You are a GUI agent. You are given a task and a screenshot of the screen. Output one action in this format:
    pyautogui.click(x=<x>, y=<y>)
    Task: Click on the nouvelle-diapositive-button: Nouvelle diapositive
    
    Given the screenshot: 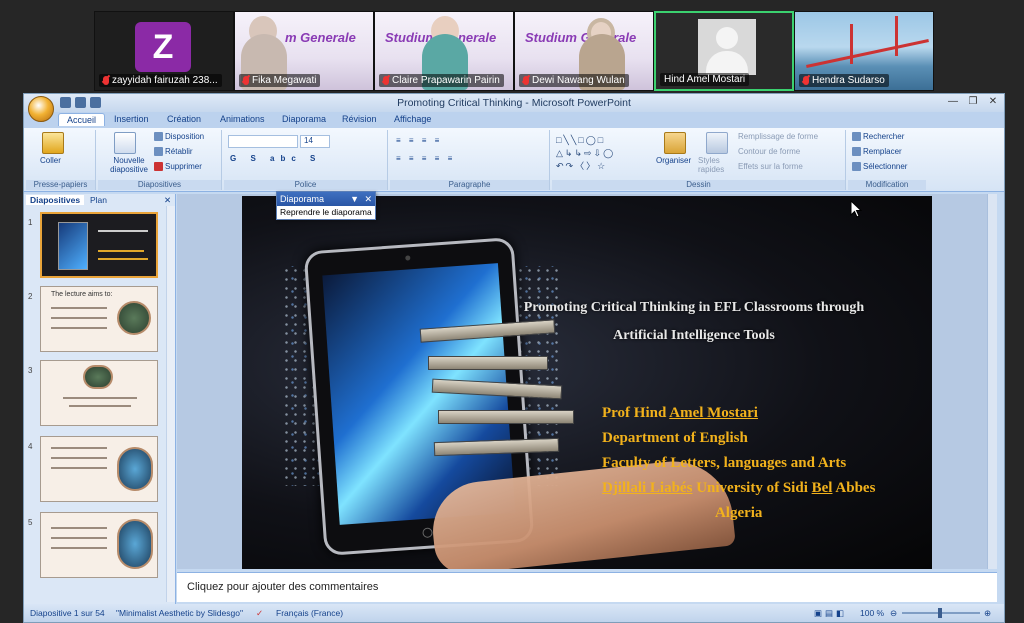 What is the action you would take?
    pyautogui.click(x=129, y=165)
    